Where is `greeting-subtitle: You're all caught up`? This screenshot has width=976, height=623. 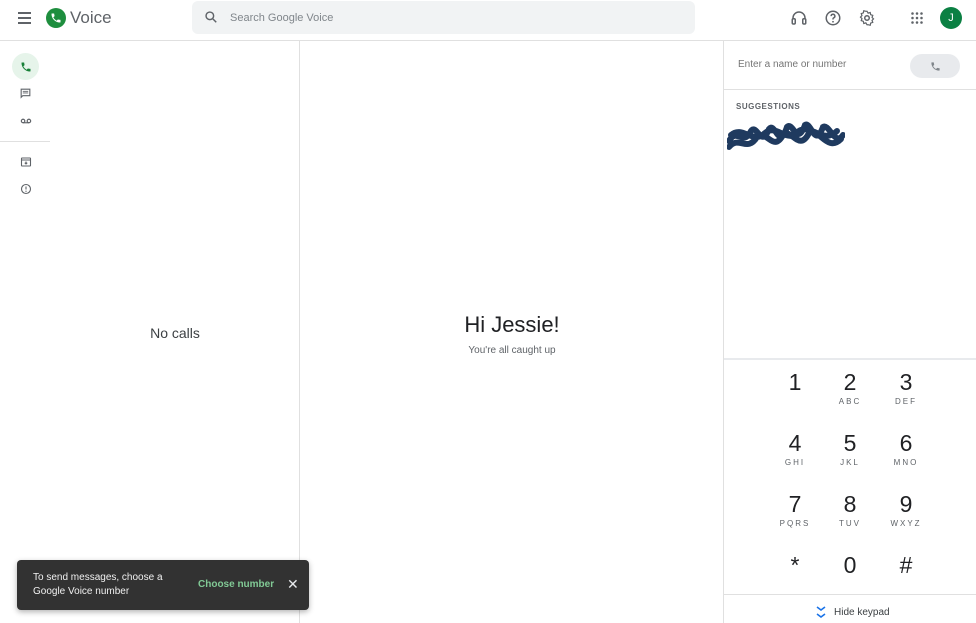 greeting-subtitle: You're all caught up is located at coordinates (512, 350).